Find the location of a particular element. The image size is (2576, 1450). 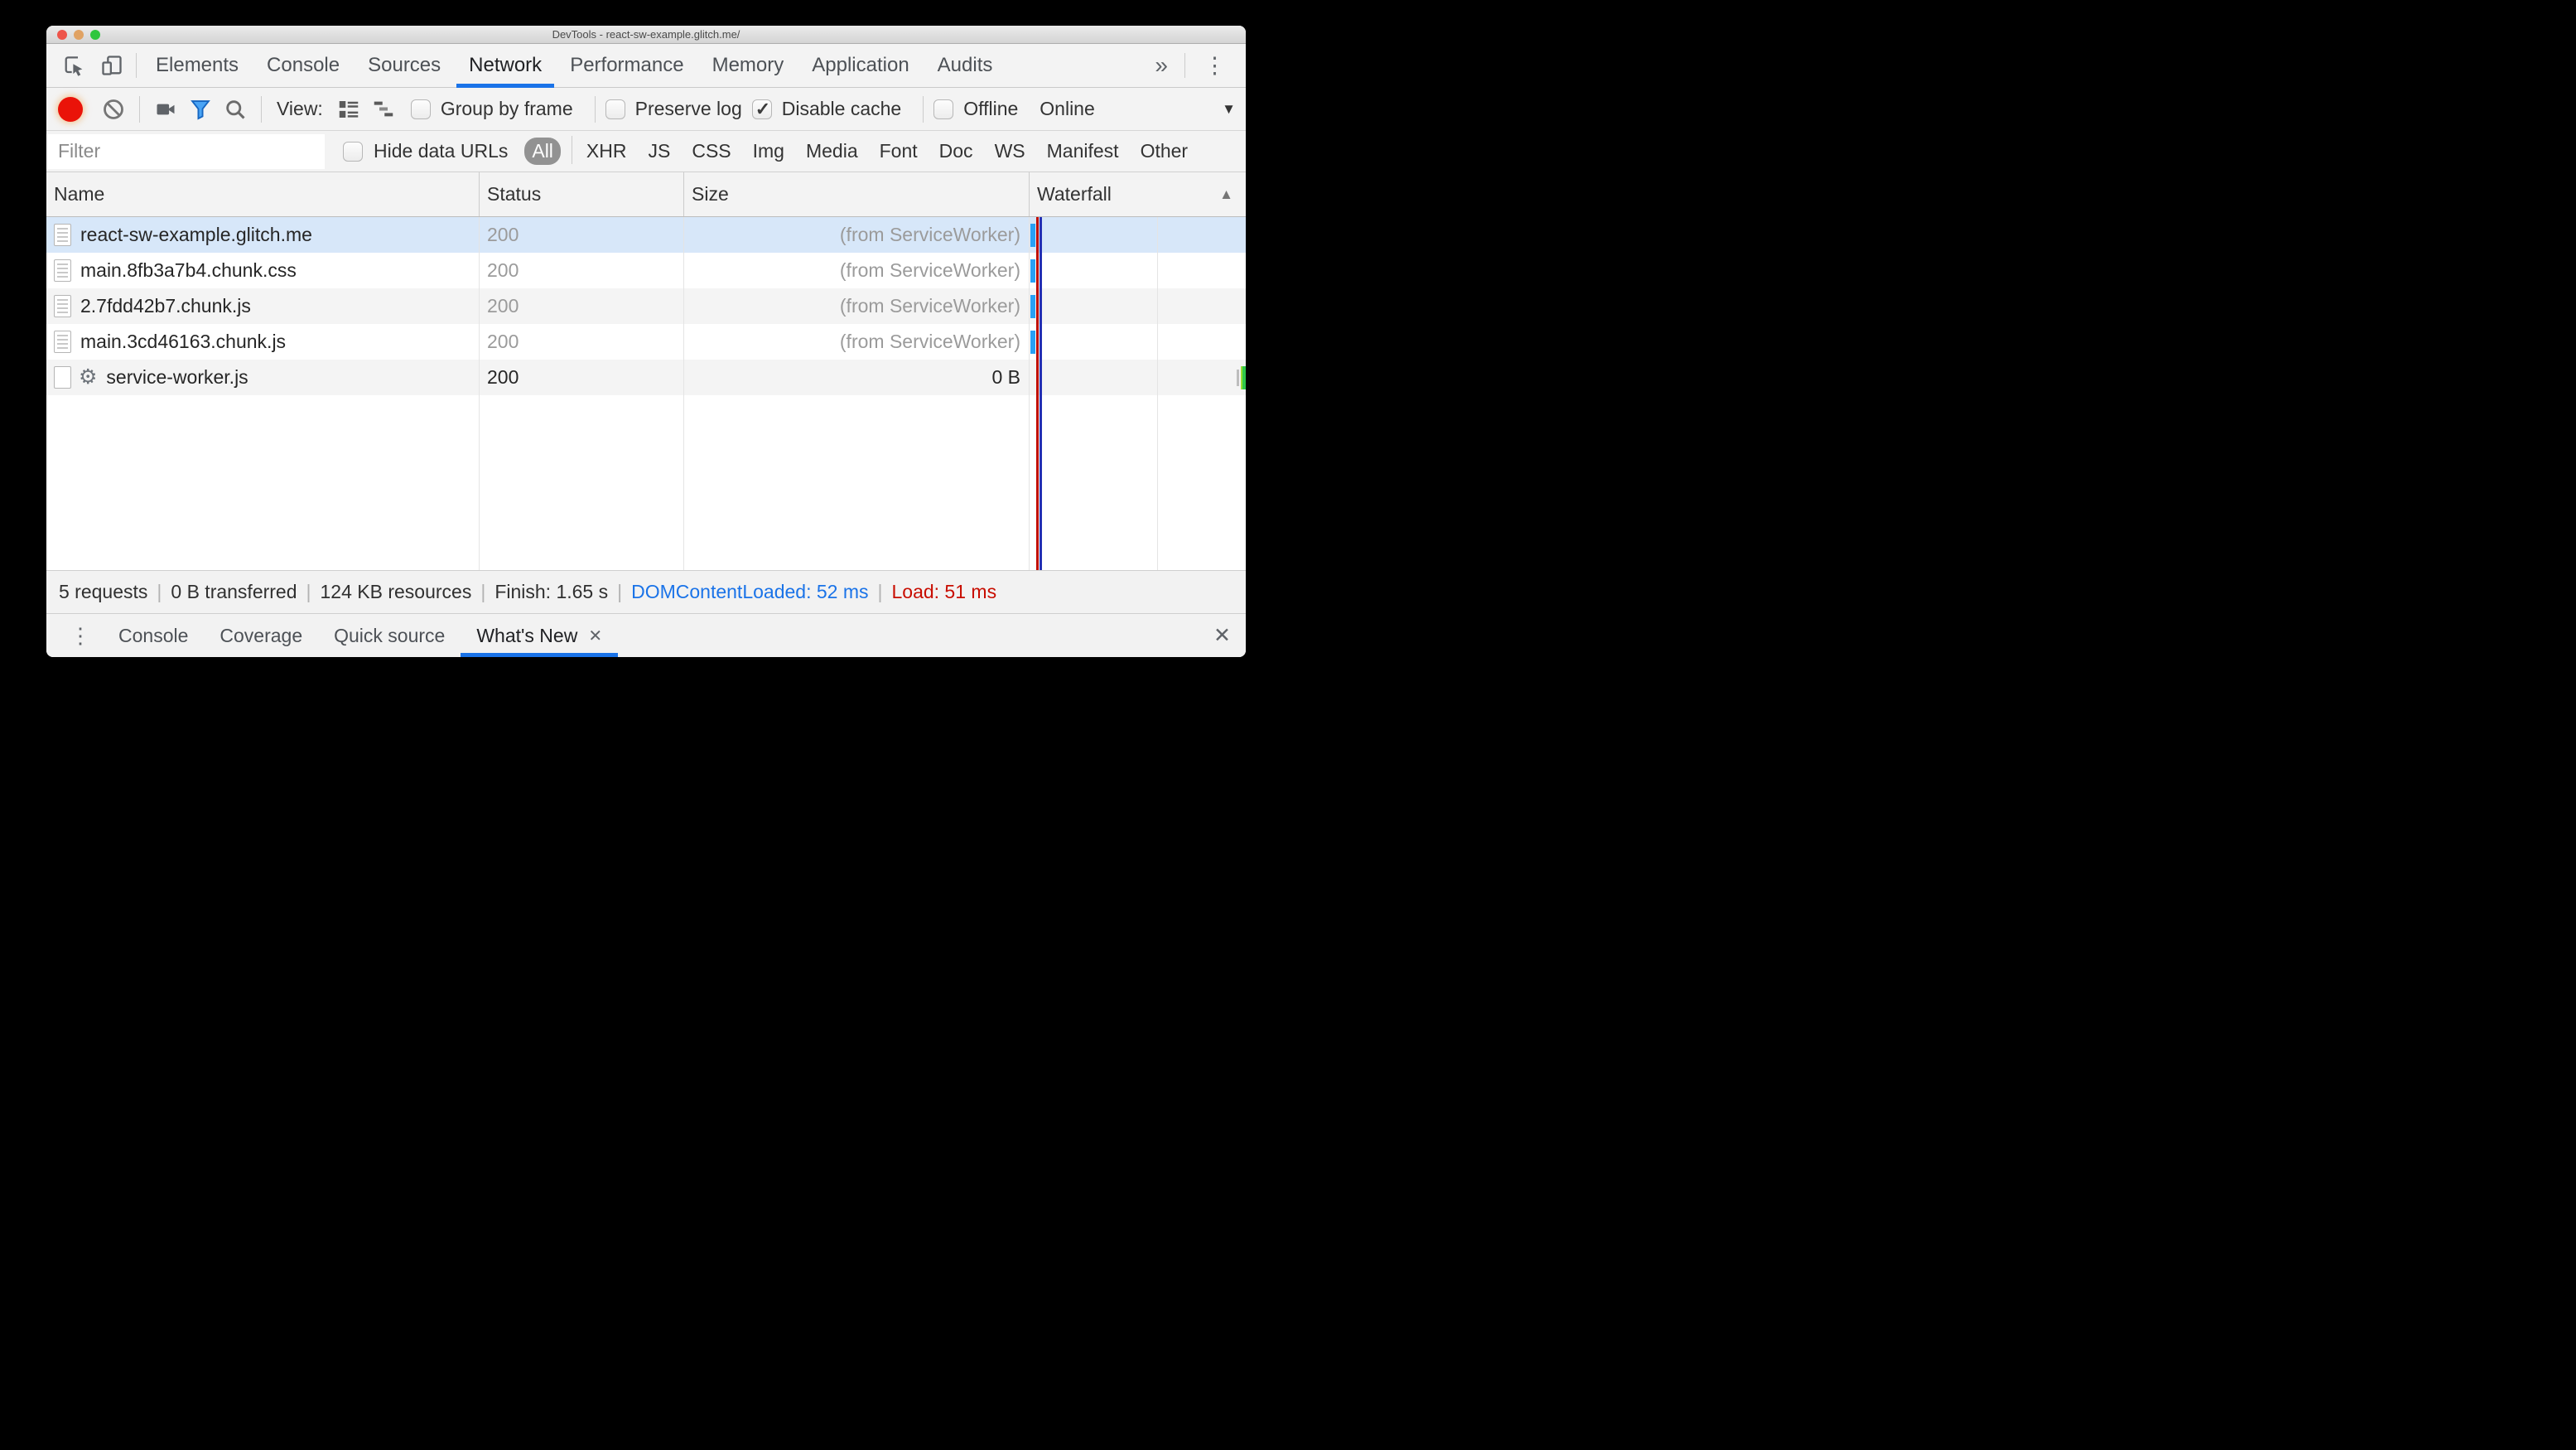

request-name: main.8fb3a7b4.chunk.css is located at coordinates (188, 270).